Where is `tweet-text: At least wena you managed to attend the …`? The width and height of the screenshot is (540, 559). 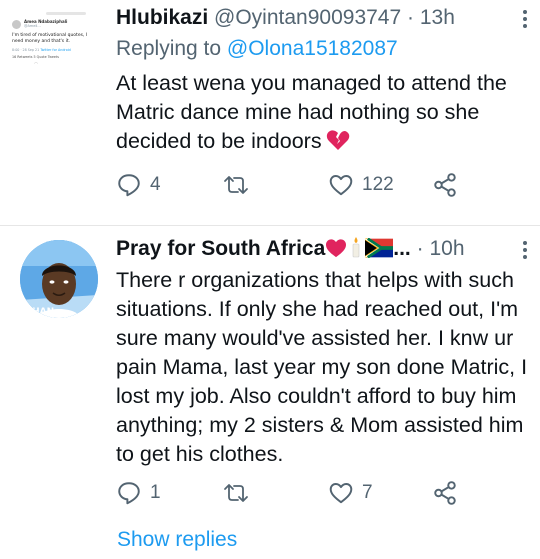 tweet-text: At least wena you managed to attend the … is located at coordinates (323, 114).